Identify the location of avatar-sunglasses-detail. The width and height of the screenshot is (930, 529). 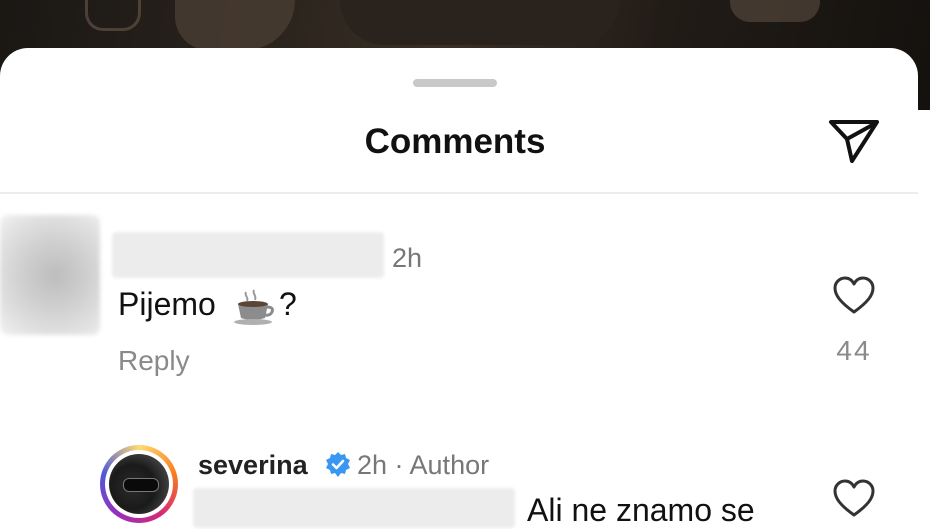
(141, 485).